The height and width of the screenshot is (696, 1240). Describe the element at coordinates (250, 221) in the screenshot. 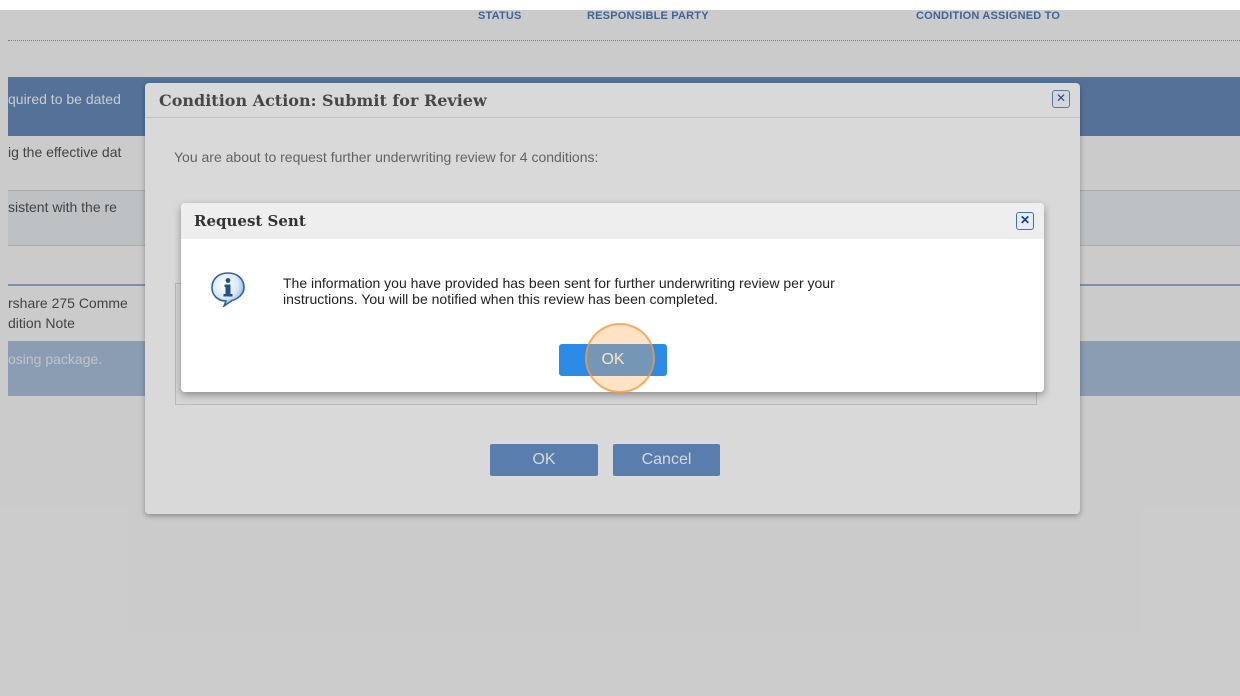

I see `dialog-title: Request Sent` at that location.